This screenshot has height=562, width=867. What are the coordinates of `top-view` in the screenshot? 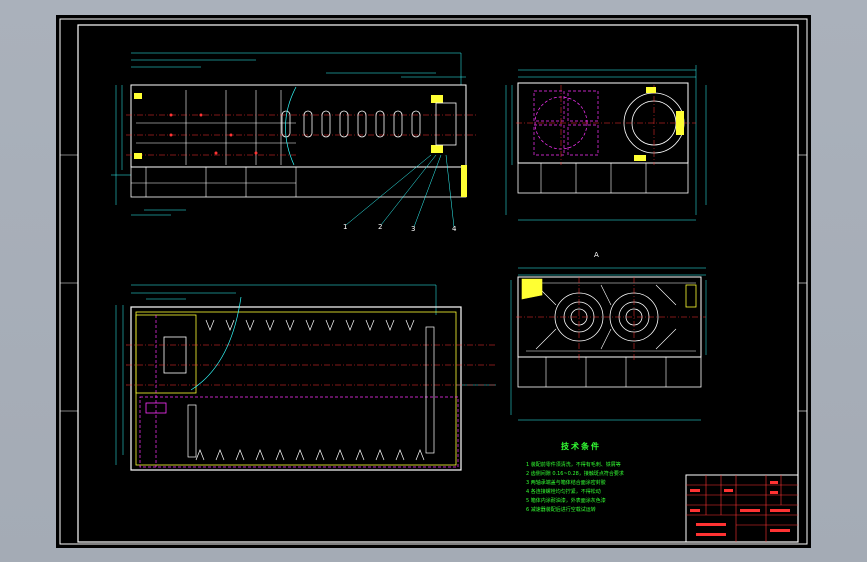 It's located at (305, 377).